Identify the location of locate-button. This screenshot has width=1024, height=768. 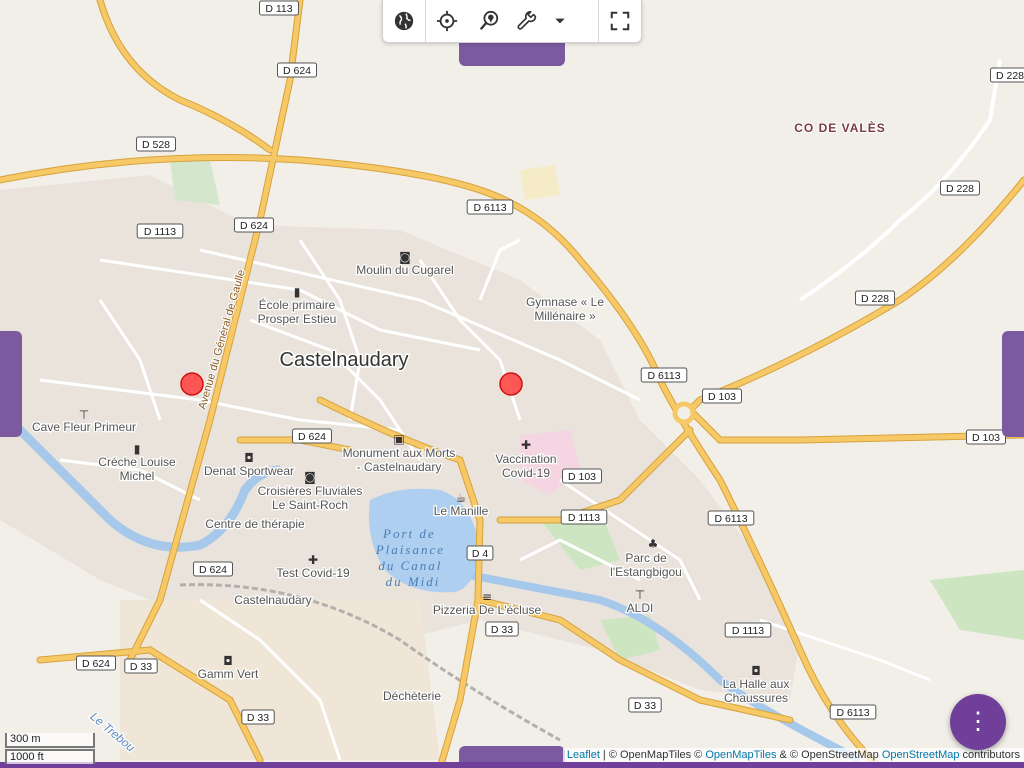
(447, 21).